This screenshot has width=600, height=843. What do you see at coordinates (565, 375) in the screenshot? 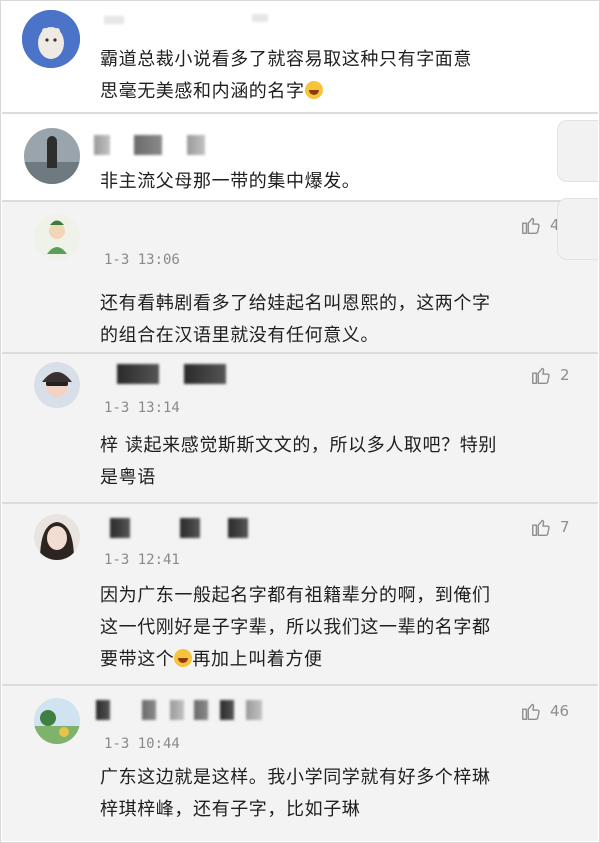
I see `like-count: 2` at bounding box center [565, 375].